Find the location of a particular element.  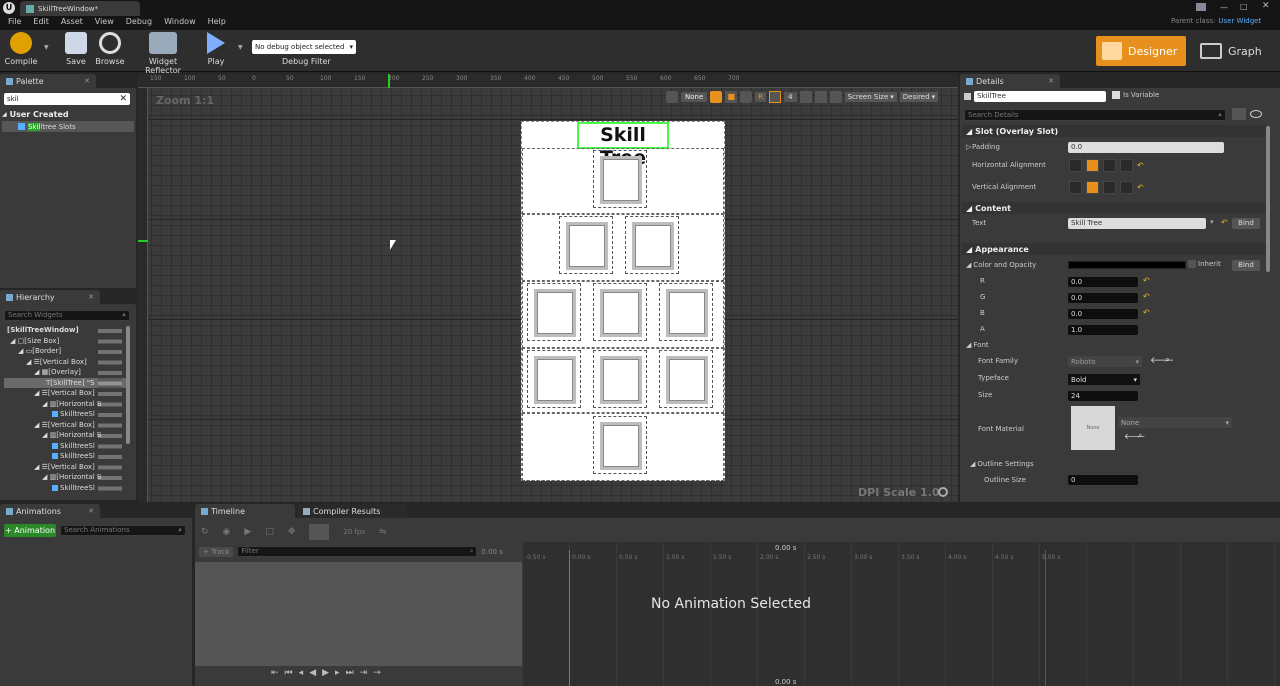

compiler-results-tab: Compiler Results is located at coordinates (352, 511).